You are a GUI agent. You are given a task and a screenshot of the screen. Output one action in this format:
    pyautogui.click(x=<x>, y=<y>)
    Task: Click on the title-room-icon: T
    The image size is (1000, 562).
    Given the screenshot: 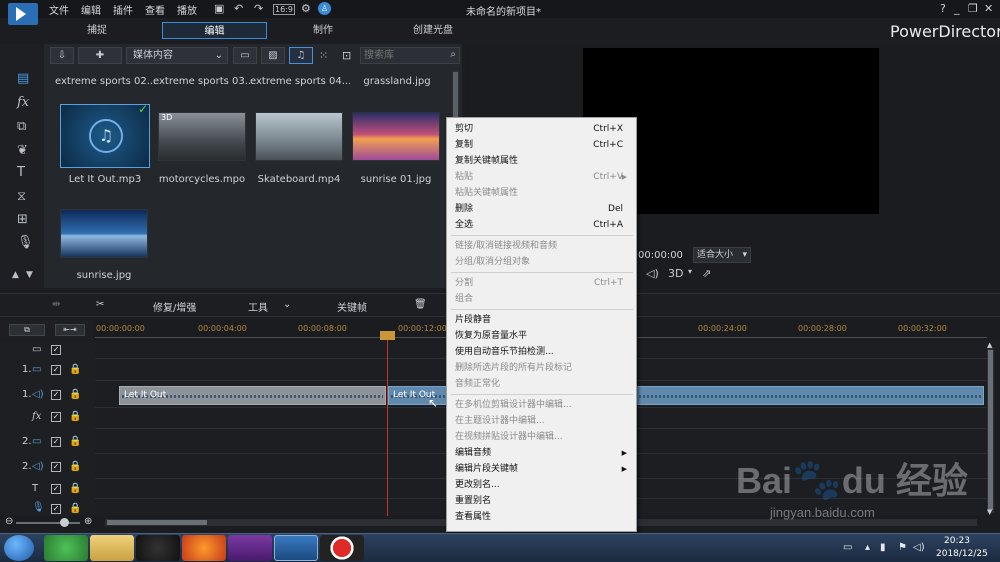 What is the action you would take?
    pyautogui.click(x=21, y=172)
    